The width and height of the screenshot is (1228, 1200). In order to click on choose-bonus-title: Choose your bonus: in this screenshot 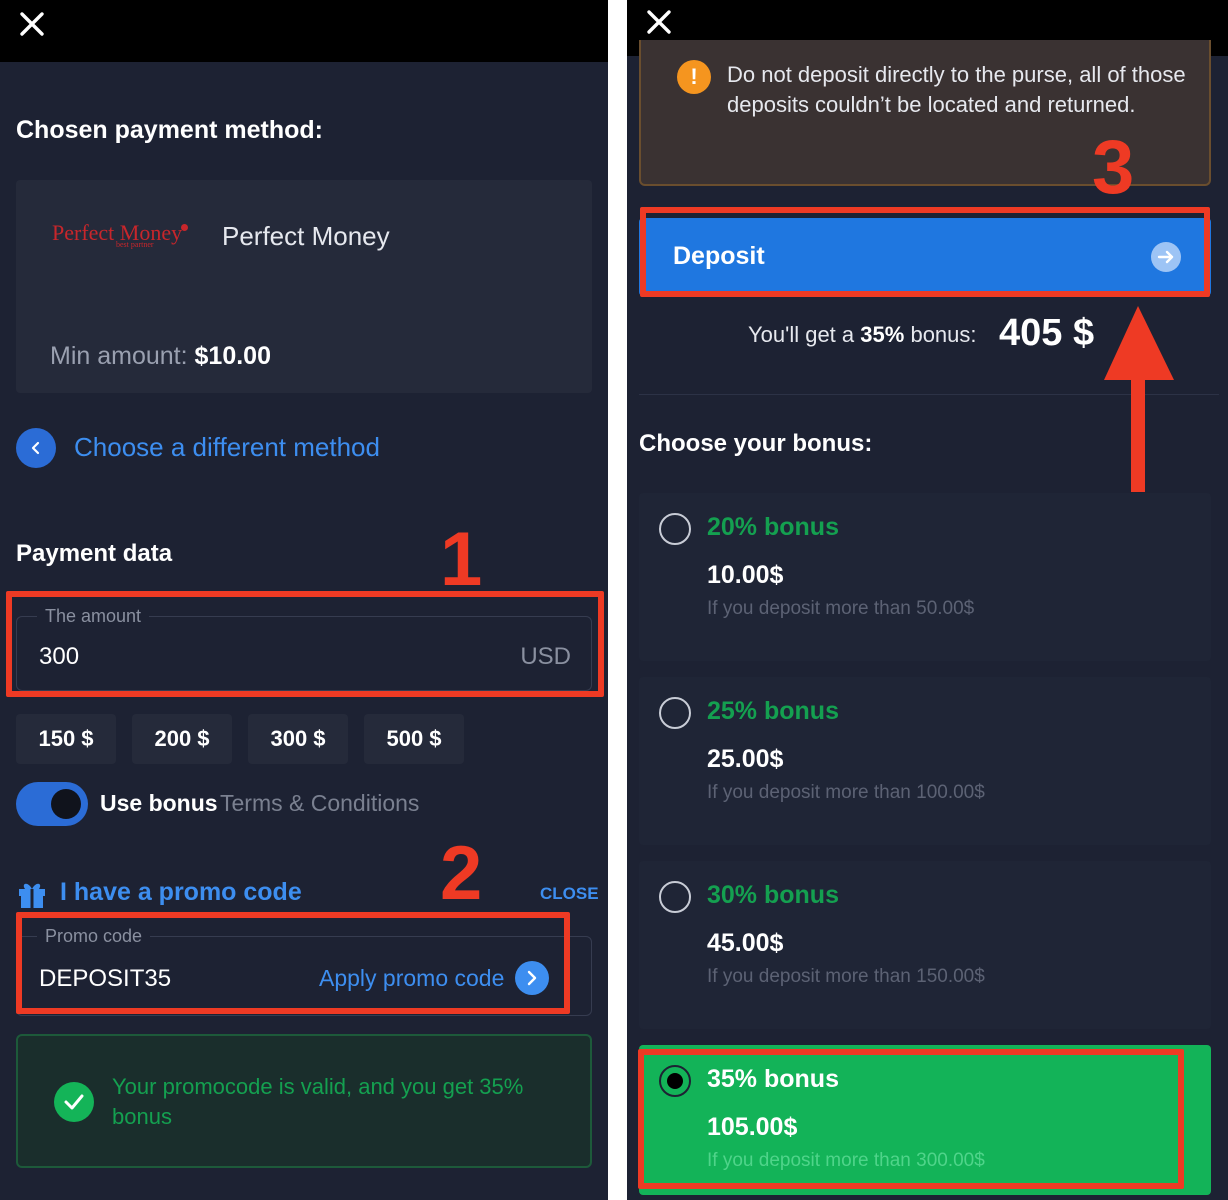, I will do `click(756, 443)`.